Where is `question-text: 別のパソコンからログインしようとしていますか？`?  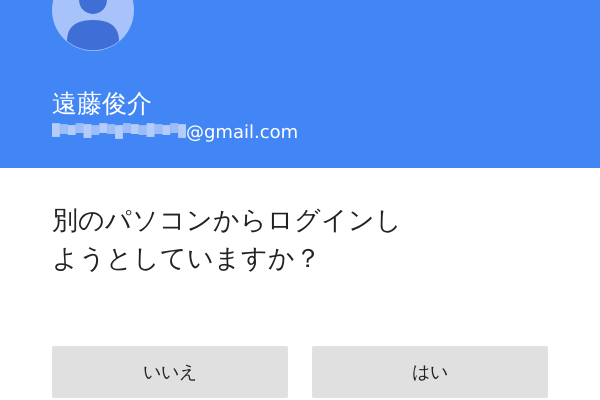 question-text: 別のパソコンからログインしようとしていますか？ is located at coordinates (227, 240).